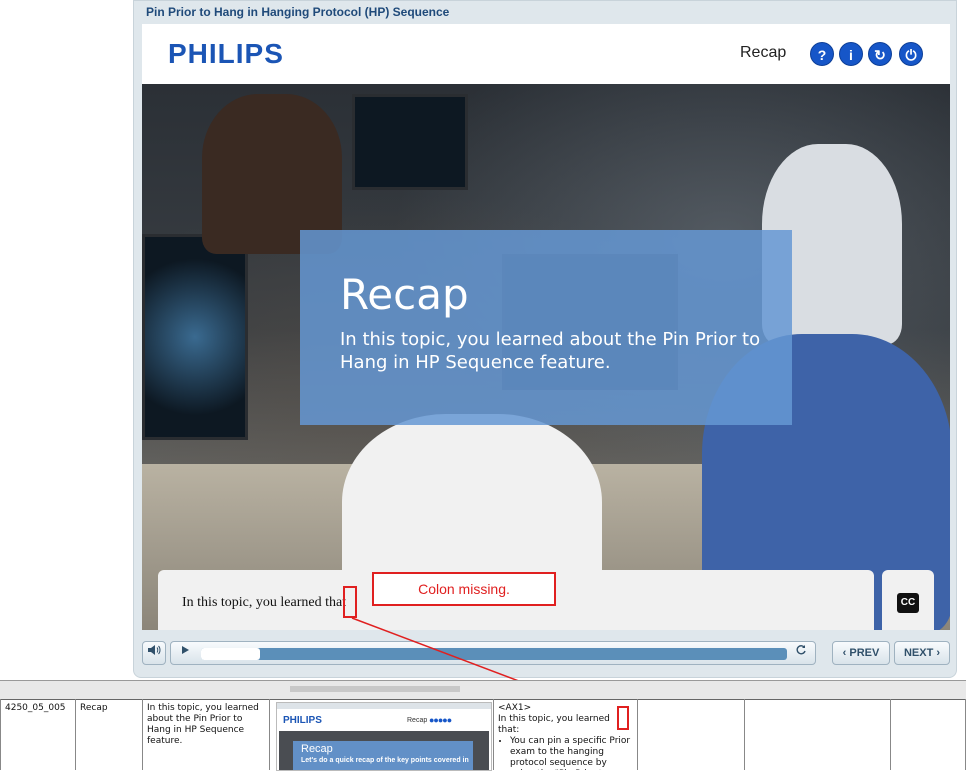 This screenshot has width=966, height=771. What do you see at coordinates (384, 706) in the screenshot?
I see `thumb-titlebar` at bounding box center [384, 706].